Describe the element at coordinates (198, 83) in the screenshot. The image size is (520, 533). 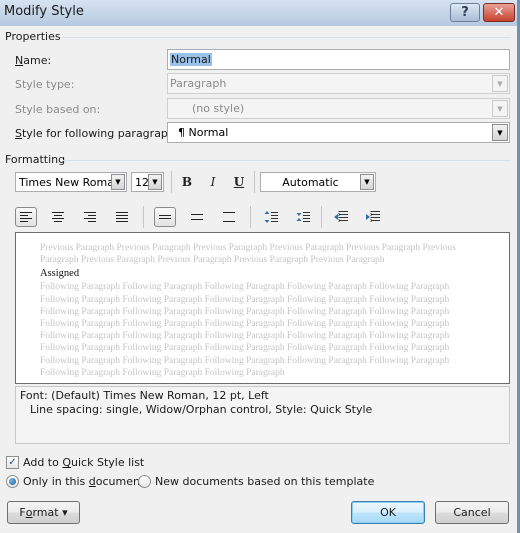
I see `style-type-value: Paragraph` at that location.